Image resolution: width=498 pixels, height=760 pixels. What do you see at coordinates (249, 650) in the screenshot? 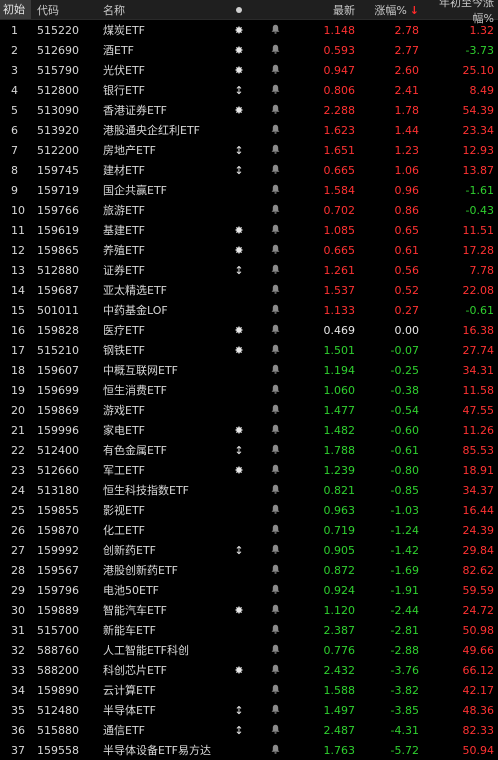
I see `table-row: 32 588760 人工智能ETF科创 0.776 -2.88 49.66` at bounding box center [249, 650].